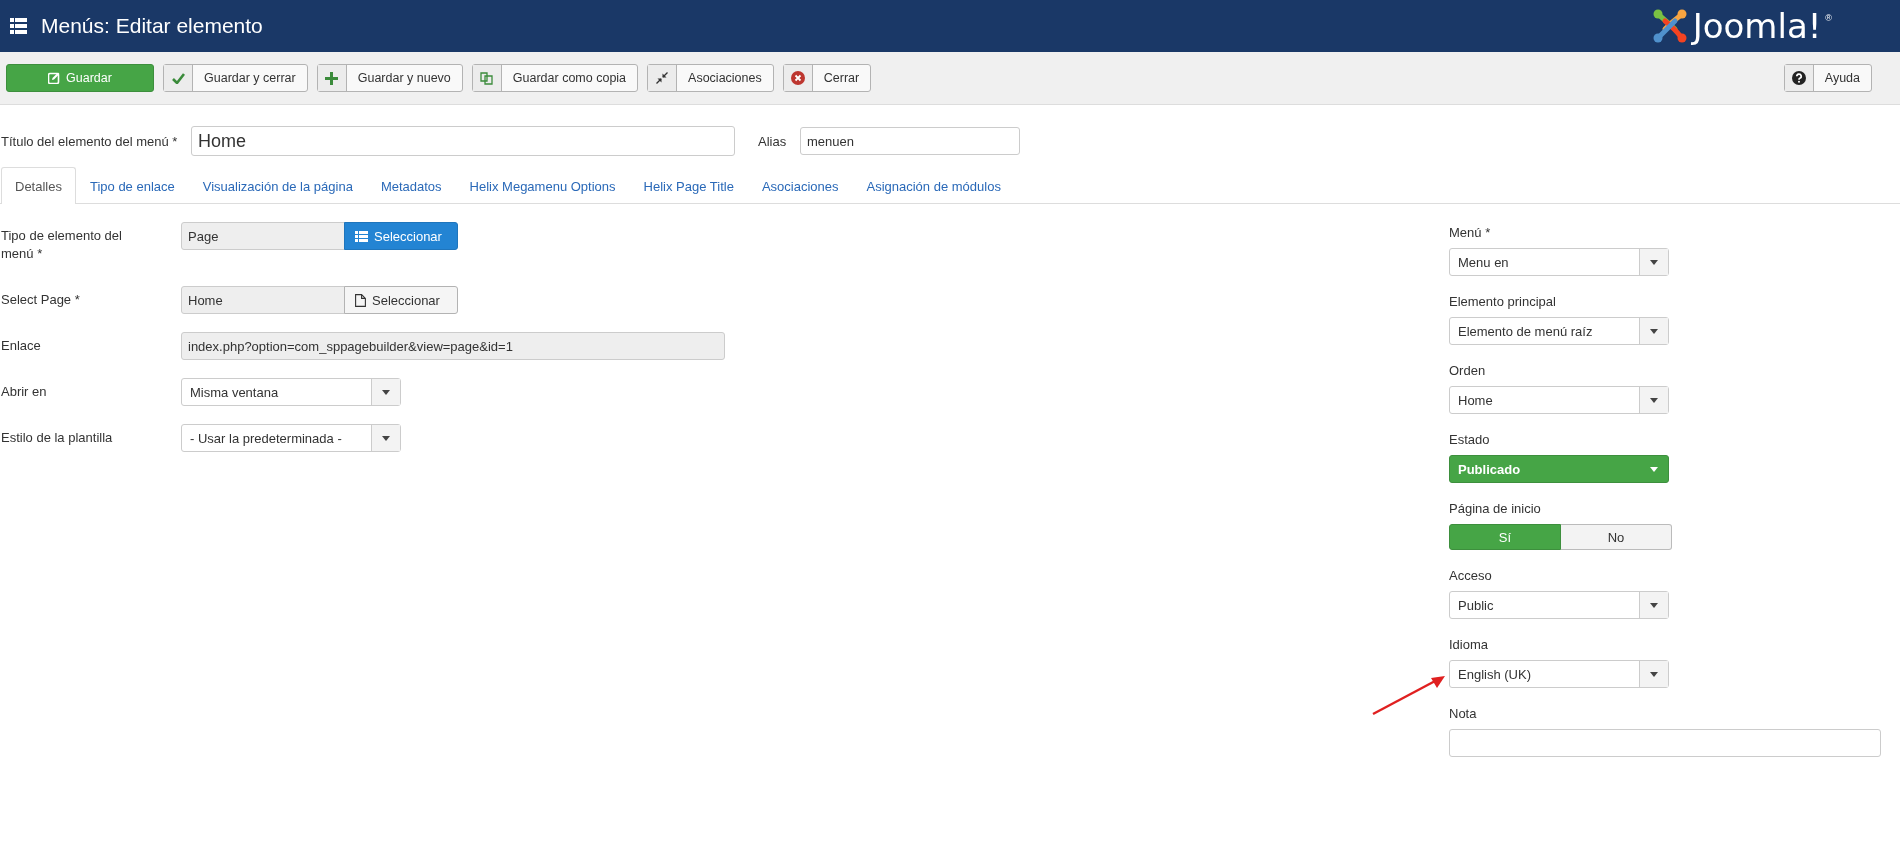  I want to click on toolbar-button: Guardar y nuevo, so click(389, 78).